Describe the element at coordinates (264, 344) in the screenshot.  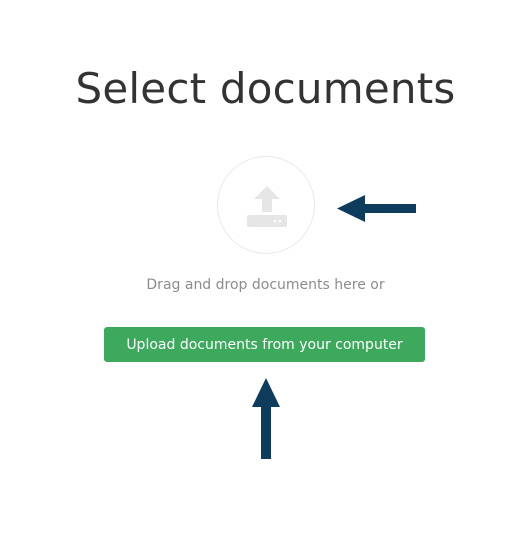
I see `upload-documents-button: Upload documents from your computer` at that location.